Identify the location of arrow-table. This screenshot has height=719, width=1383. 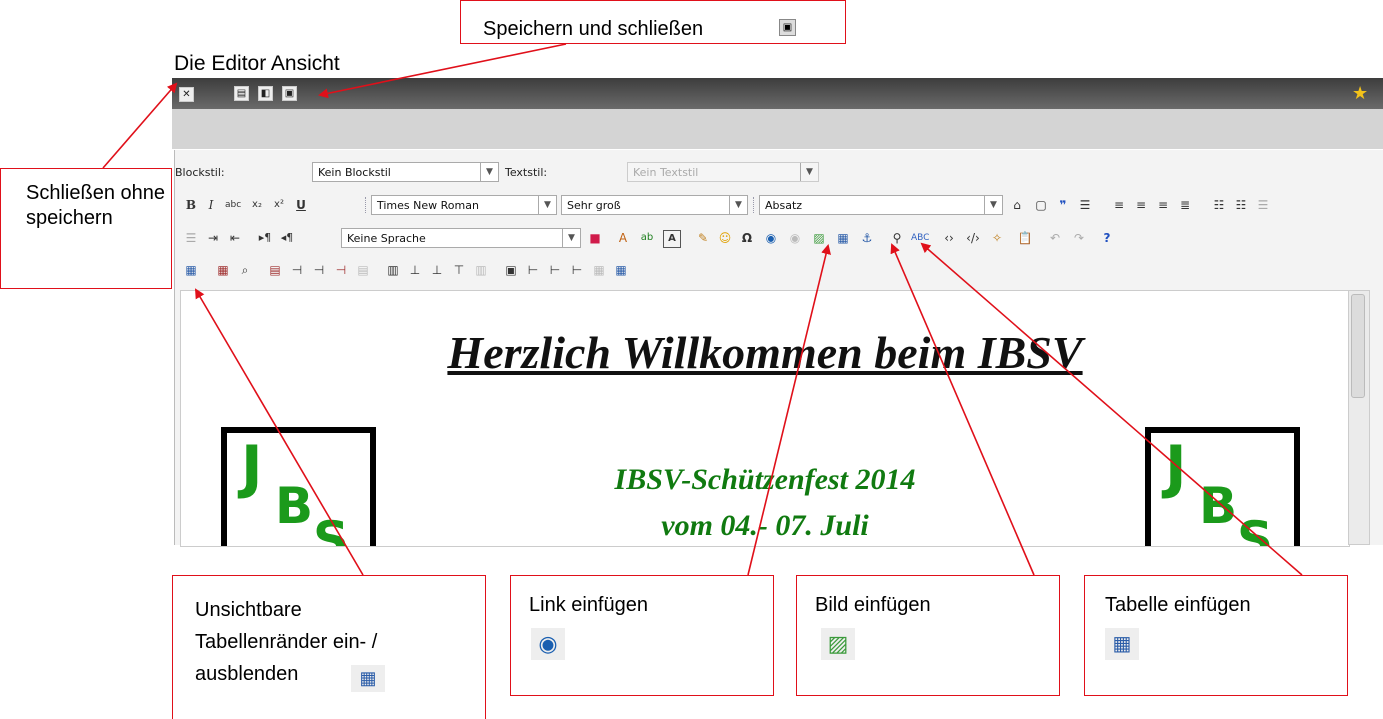
(1111, 409).